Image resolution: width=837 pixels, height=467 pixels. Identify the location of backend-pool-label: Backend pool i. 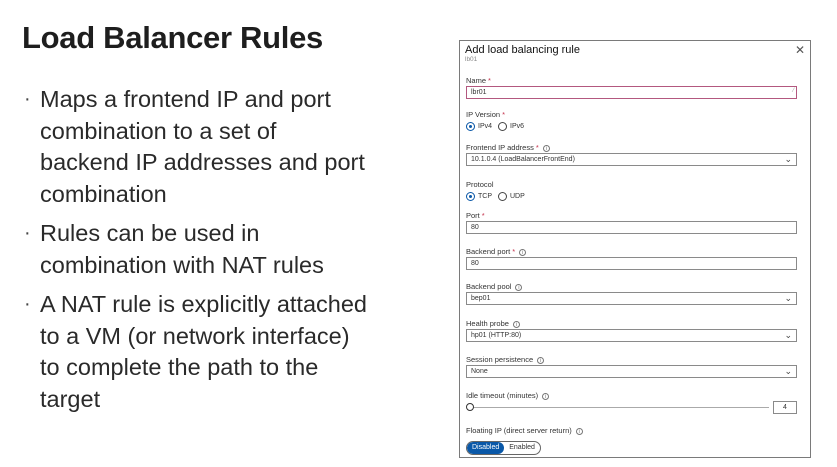
(631, 286).